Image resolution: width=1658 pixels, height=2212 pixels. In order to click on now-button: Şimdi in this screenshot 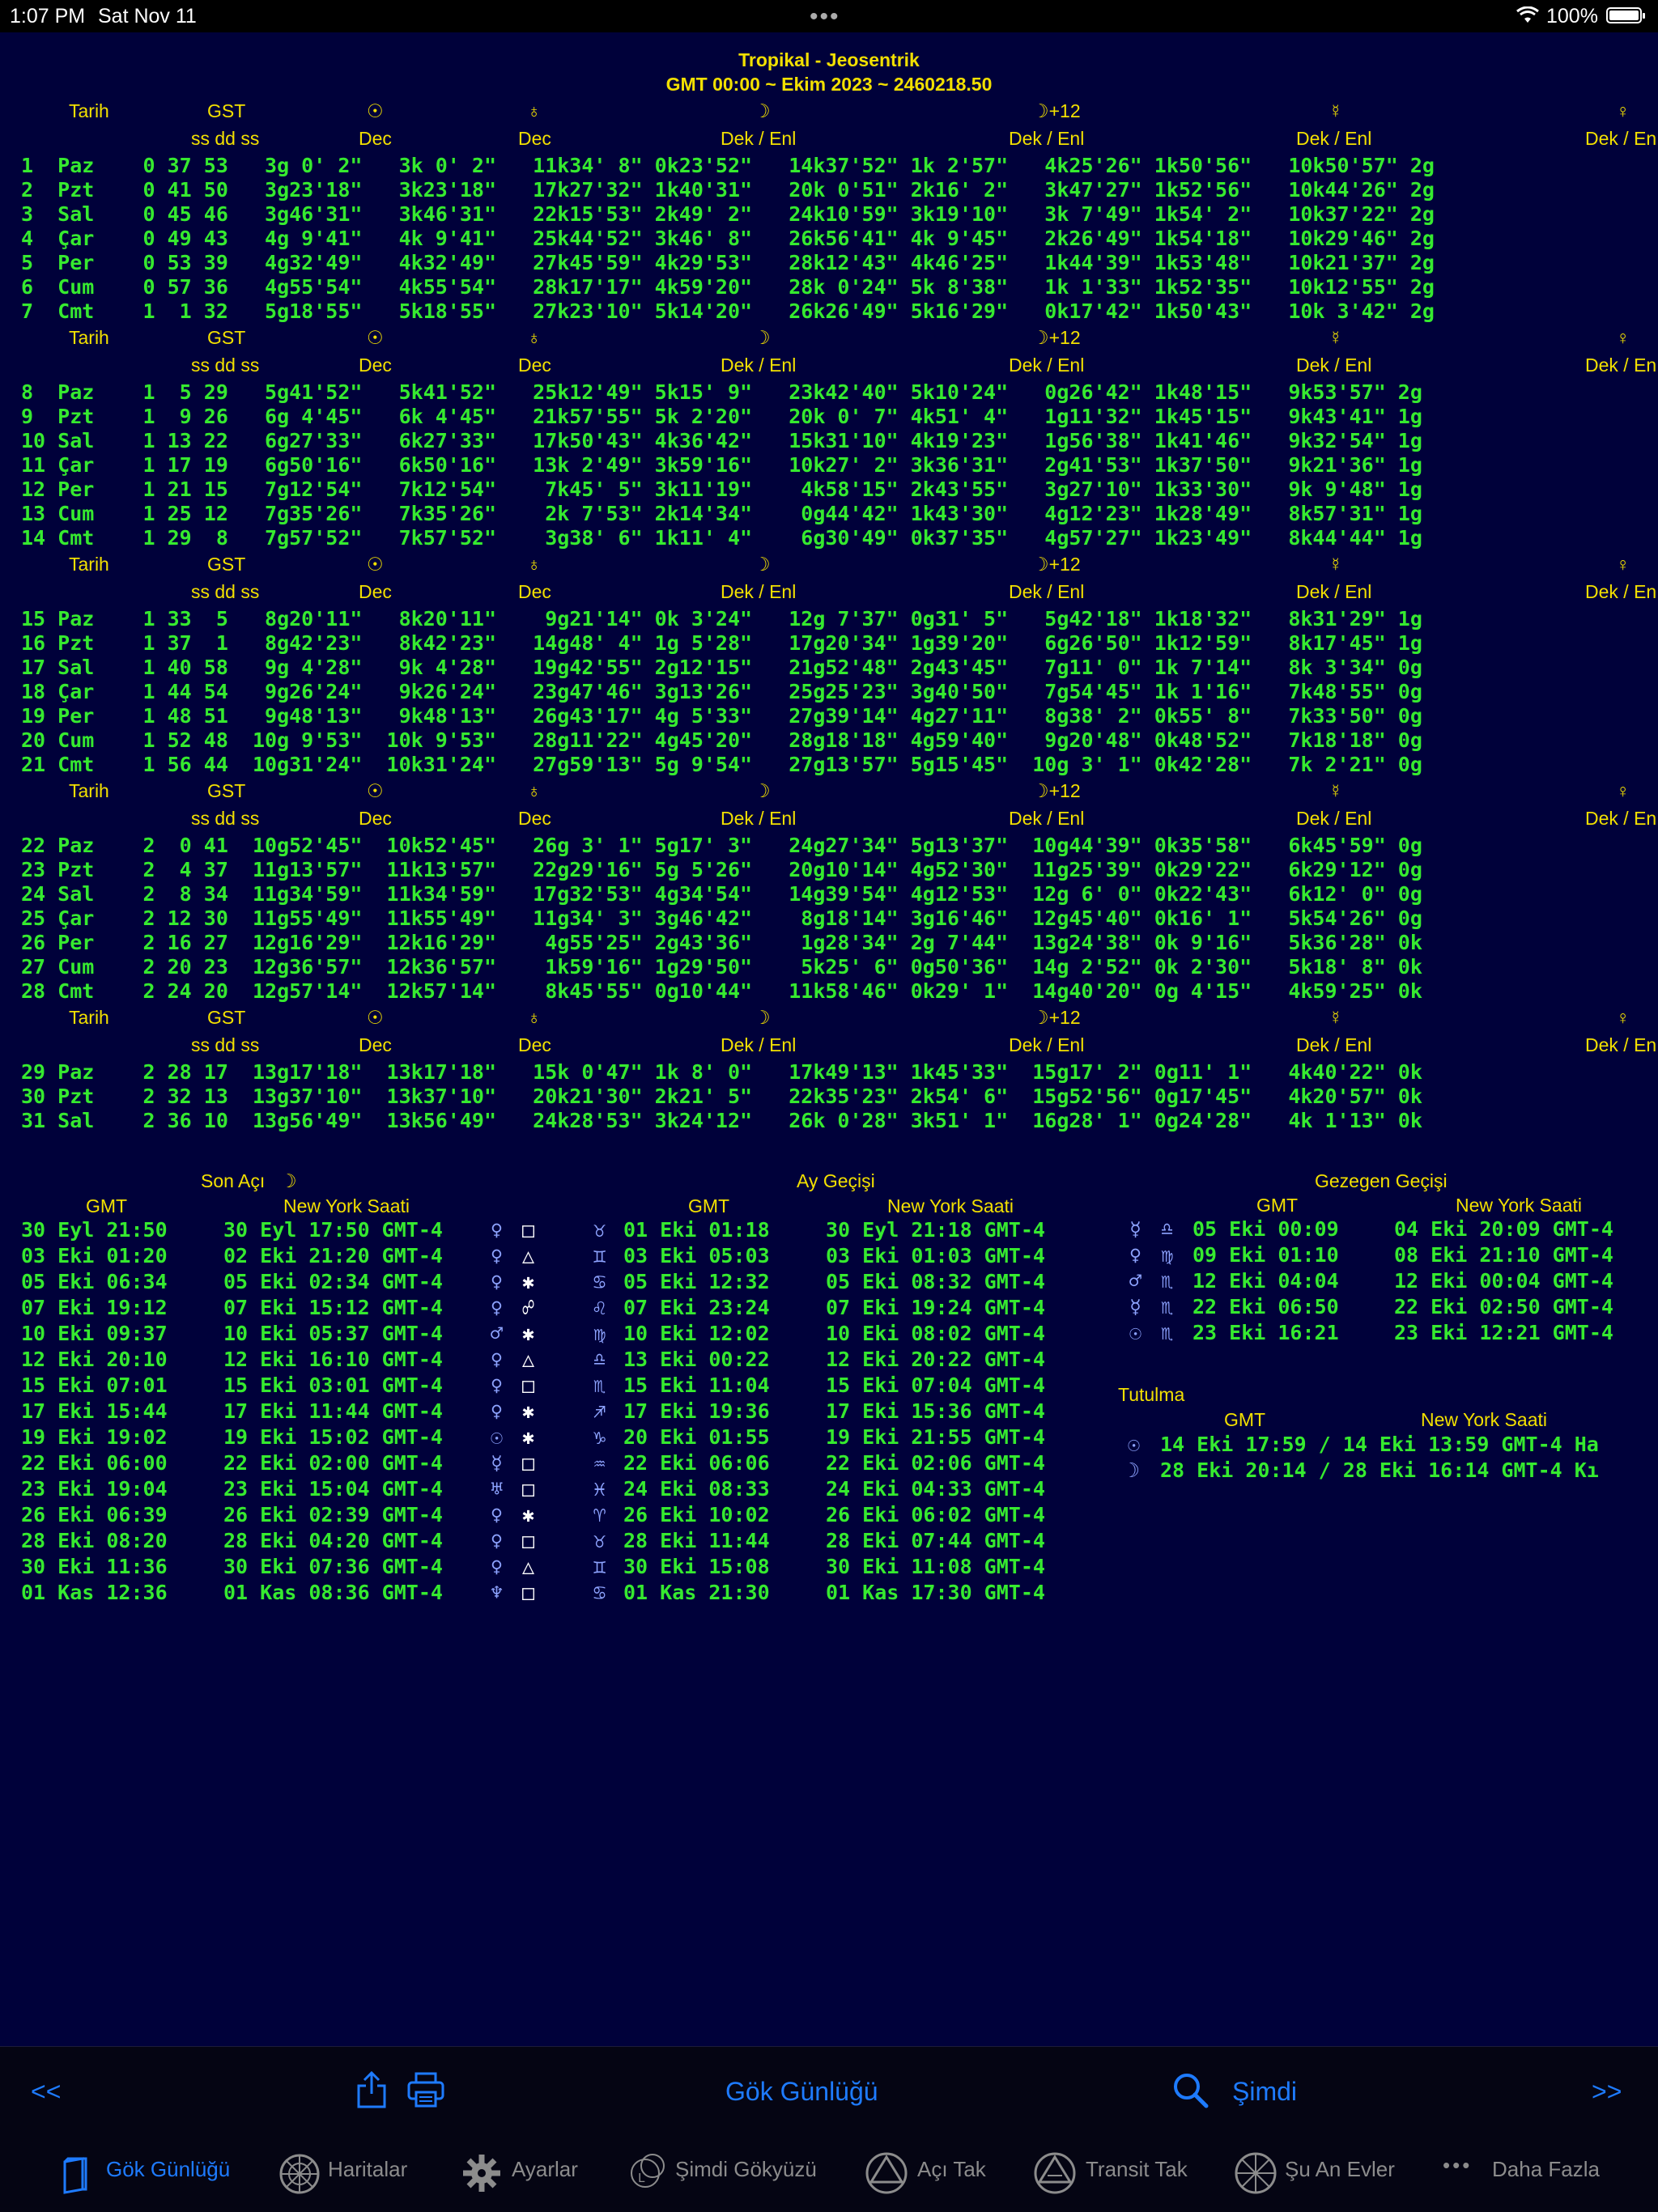, I will do `click(1264, 2092)`.